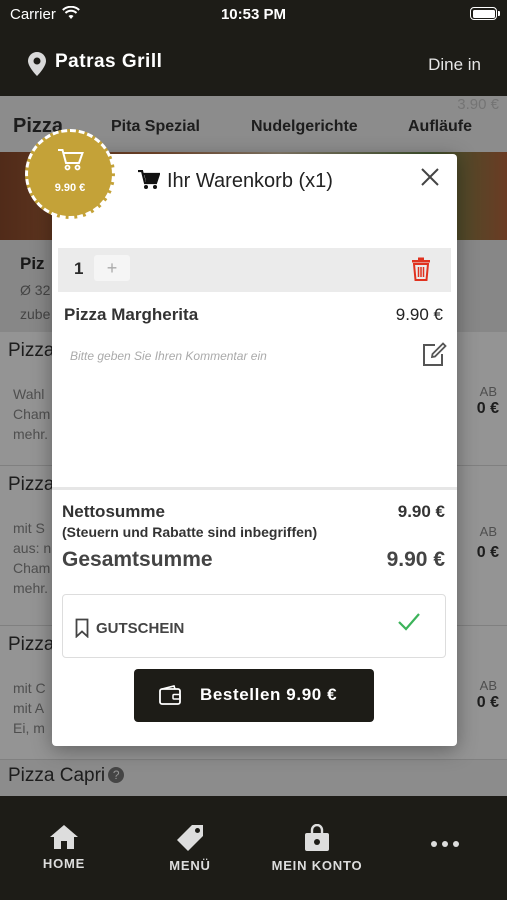  What do you see at coordinates (421, 269) in the screenshot?
I see `trash-icon` at bounding box center [421, 269].